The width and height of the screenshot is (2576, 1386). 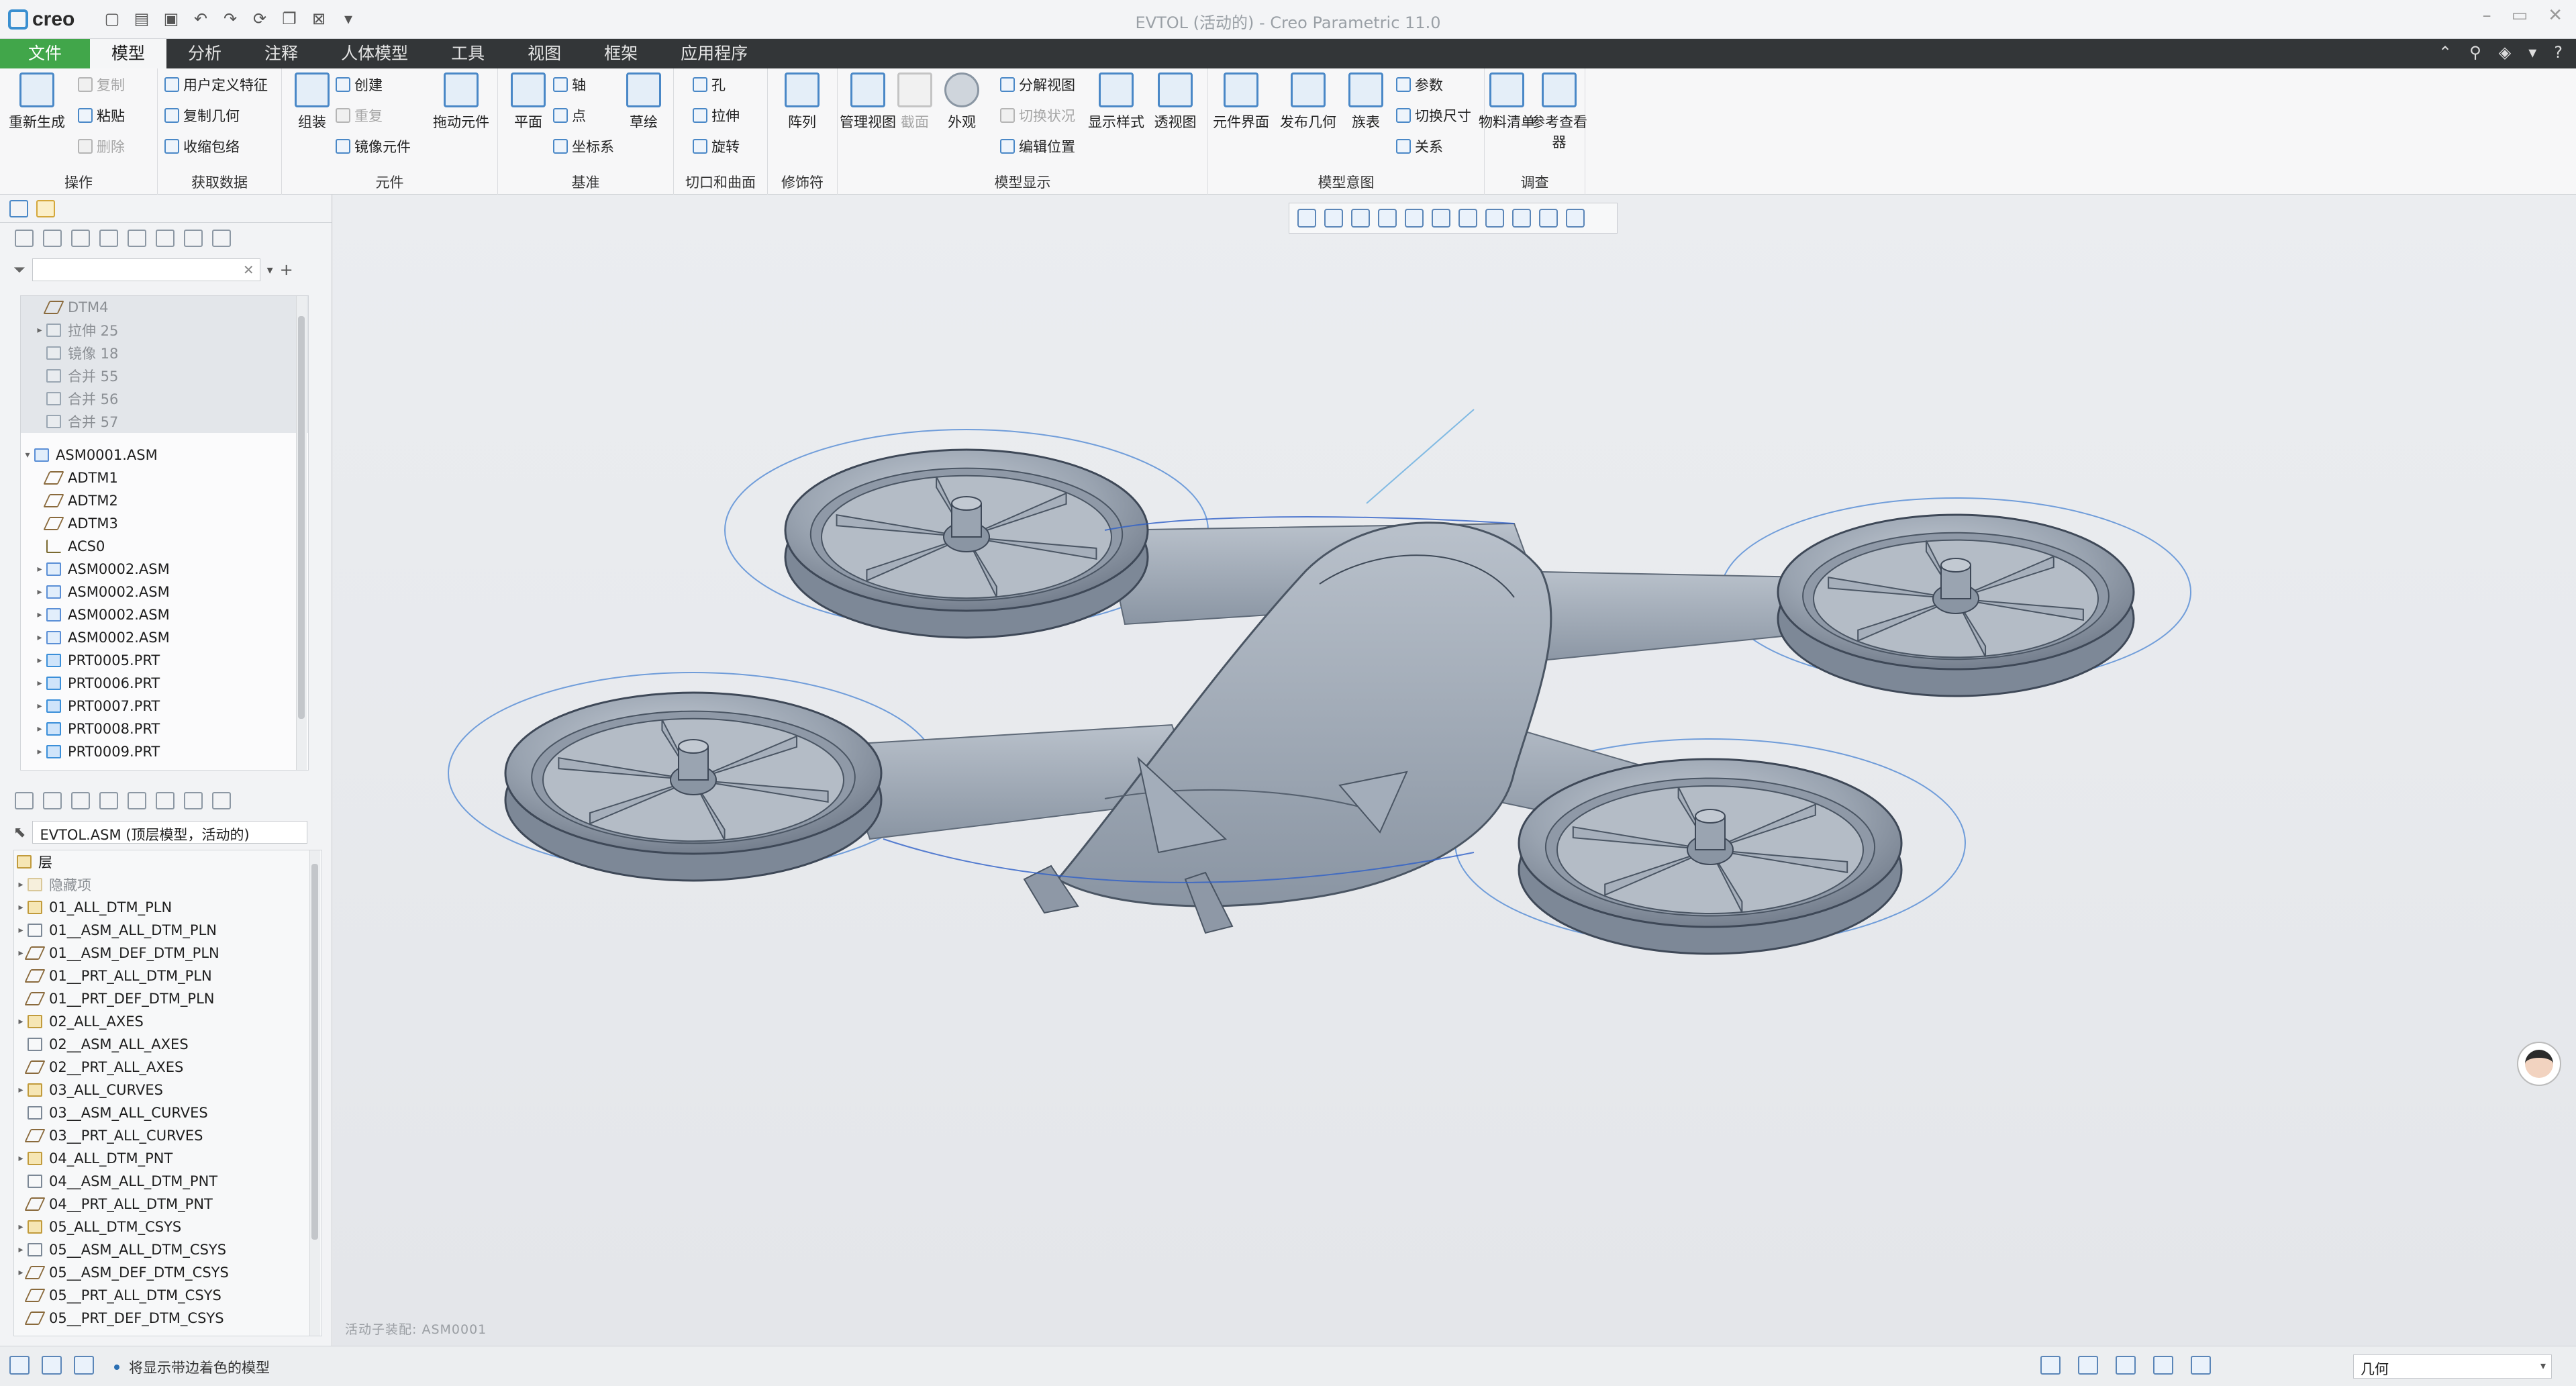 I want to click on pointer-select-icon: ⬉, so click(x=19, y=832).